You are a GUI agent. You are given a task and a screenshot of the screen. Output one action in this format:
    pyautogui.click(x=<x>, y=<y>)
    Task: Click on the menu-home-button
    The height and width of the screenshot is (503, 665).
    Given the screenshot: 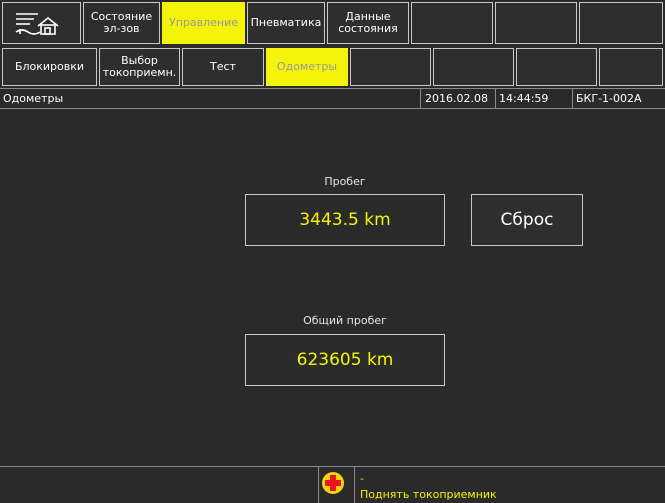 What is the action you would take?
    pyautogui.click(x=41, y=23)
    